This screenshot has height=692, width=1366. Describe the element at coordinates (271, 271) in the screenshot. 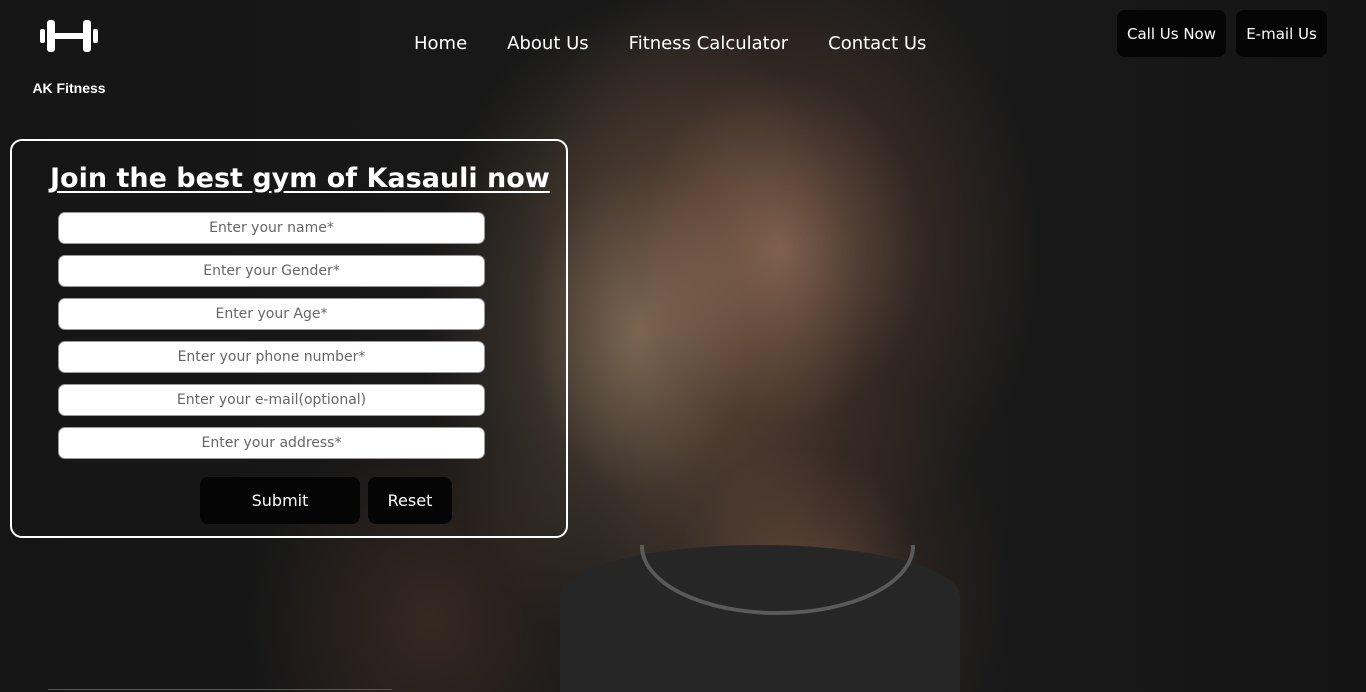

I see `gender-input` at that location.